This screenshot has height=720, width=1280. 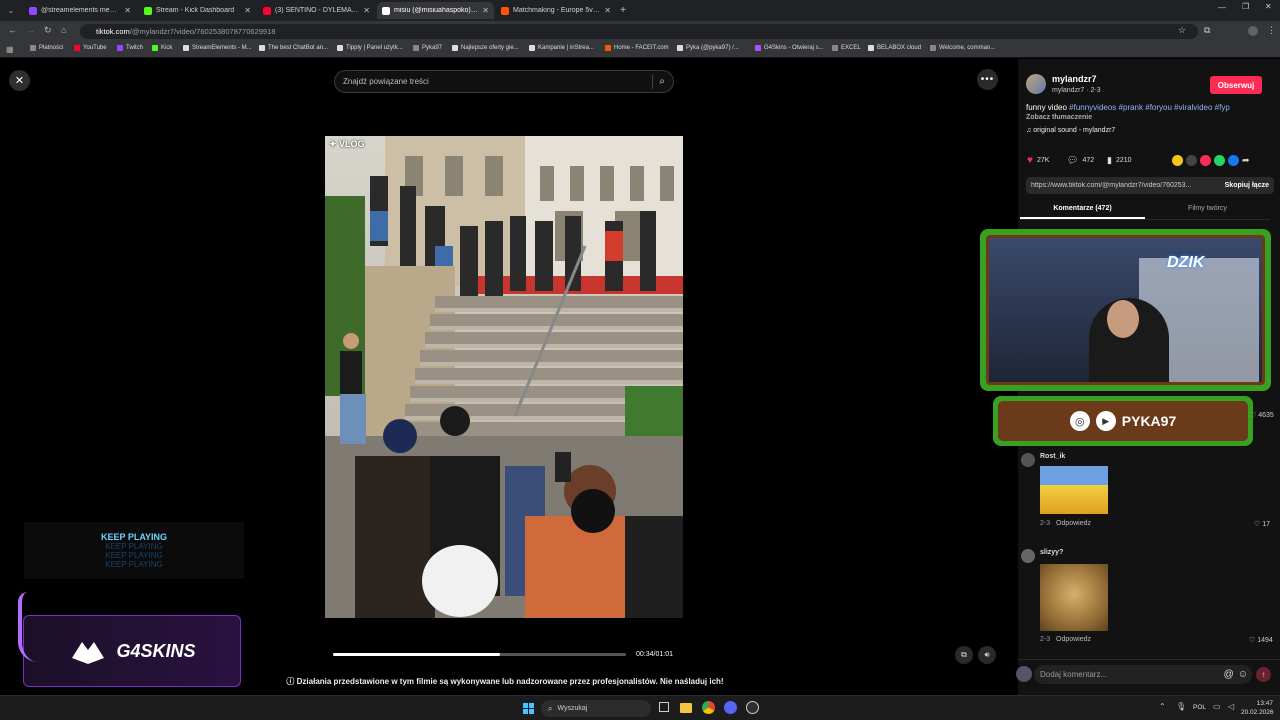 What do you see at coordinates (1162, 706) in the screenshot?
I see `tray-chevron-icon: ⌃` at bounding box center [1162, 706].